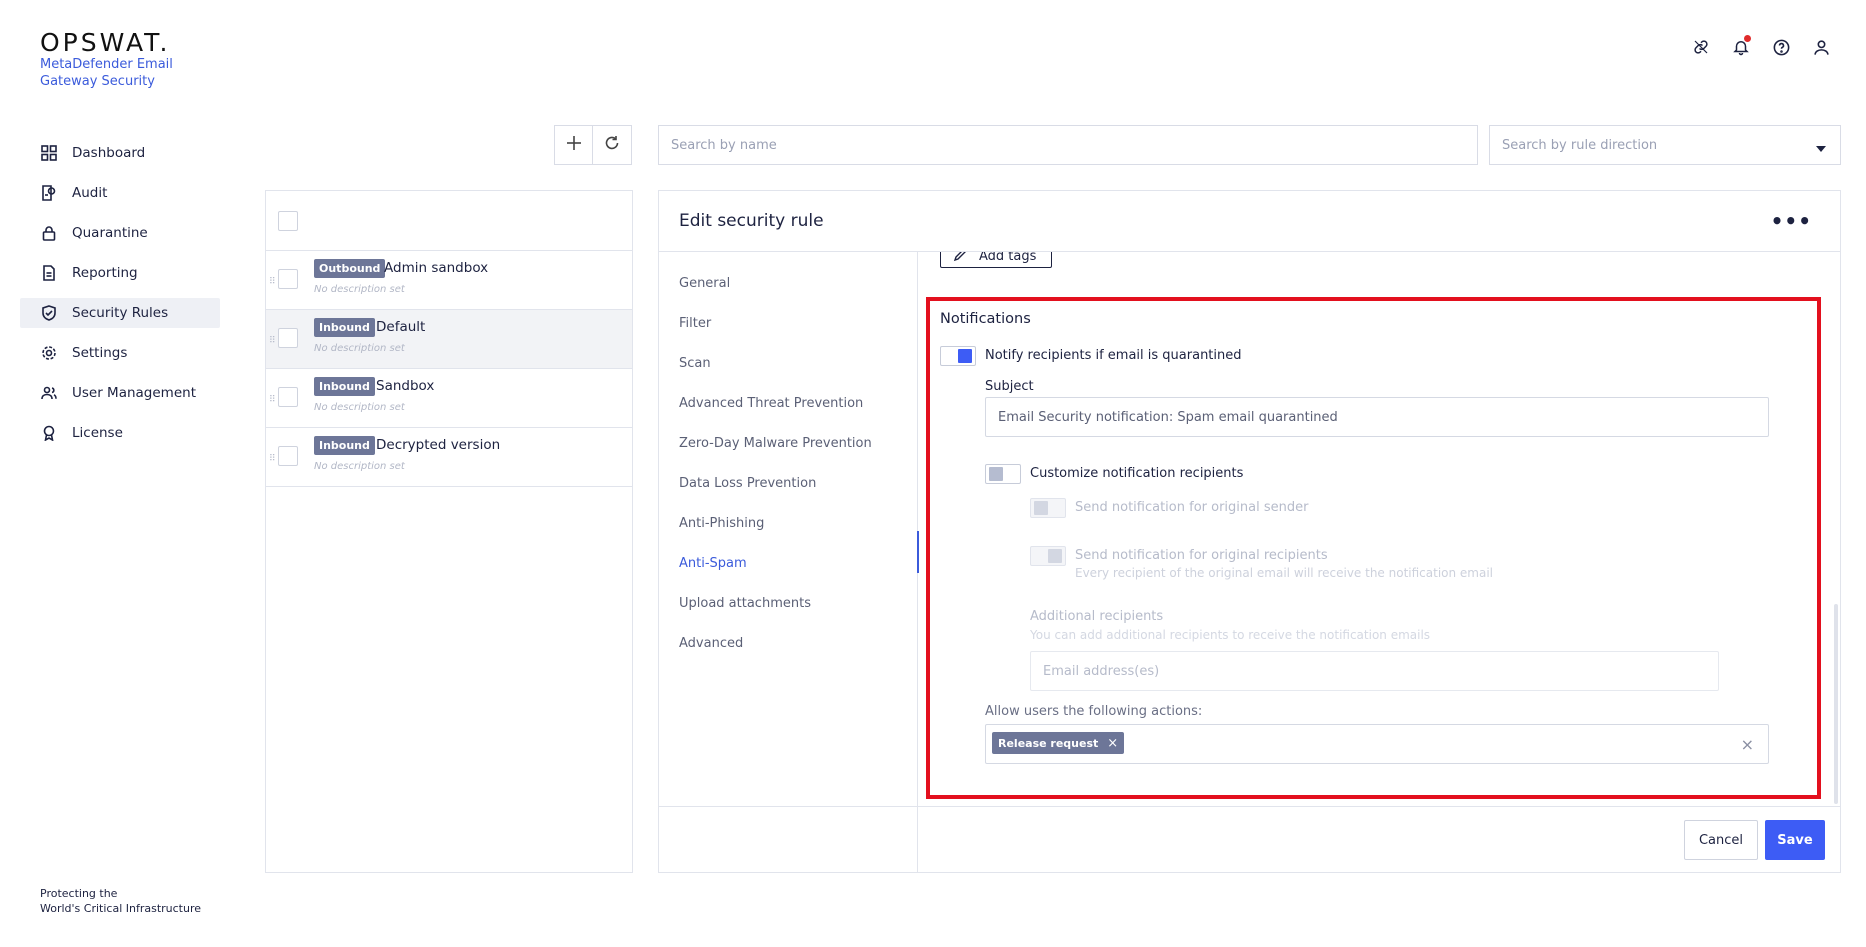 Image resolution: width=1866 pixels, height=947 pixels. Describe the element at coordinates (49, 233) in the screenshot. I see `lock-icon` at that location.